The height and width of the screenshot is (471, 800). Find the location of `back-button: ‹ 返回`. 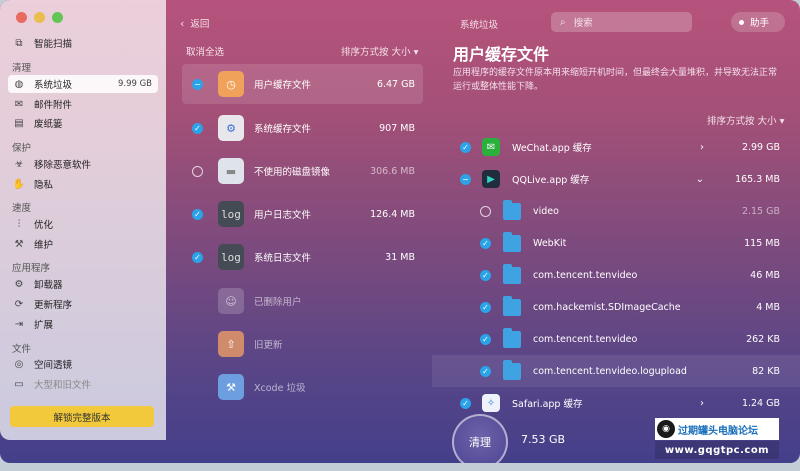

back-button: ‹ 返回 is located at coordinates (194, 23).